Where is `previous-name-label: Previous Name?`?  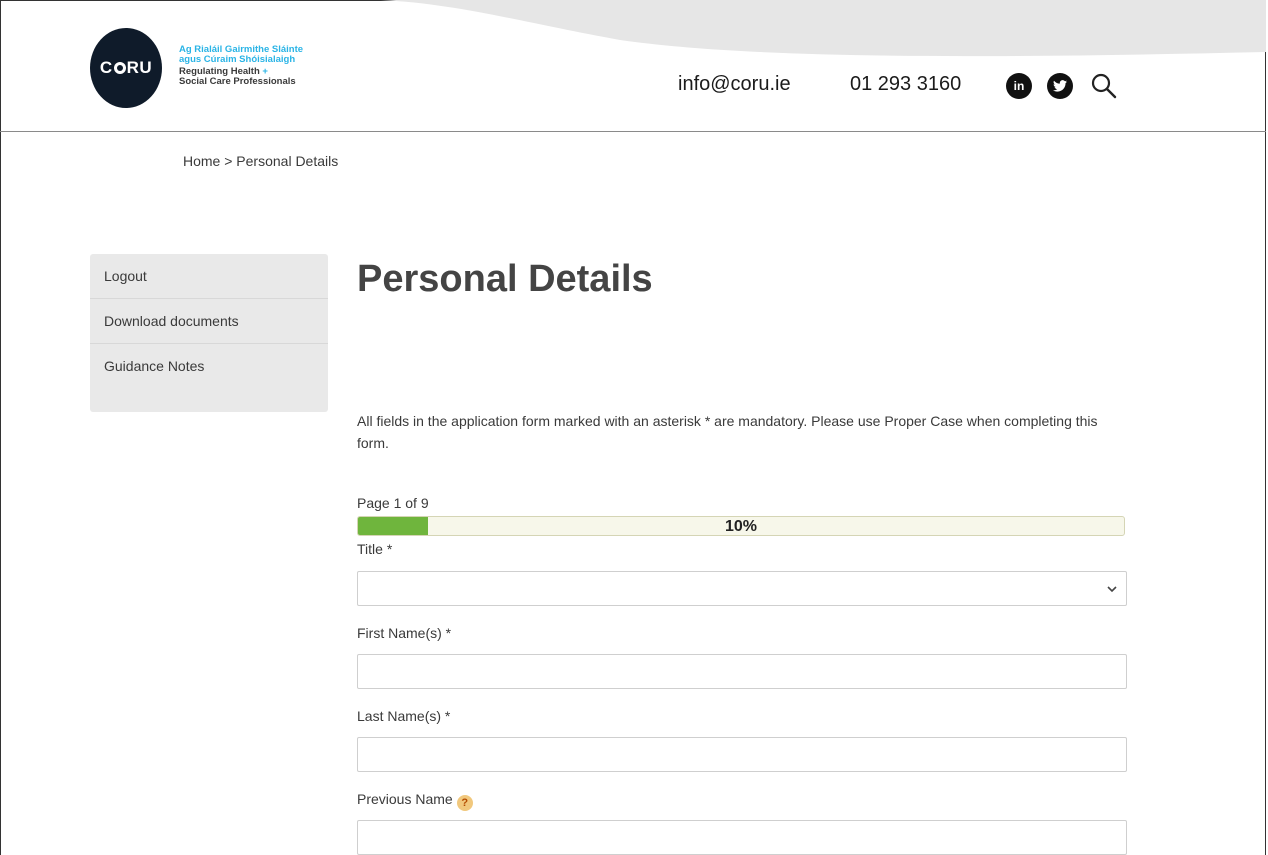 previous-name-label: Previous Name? is located at coordinates (415, 801).